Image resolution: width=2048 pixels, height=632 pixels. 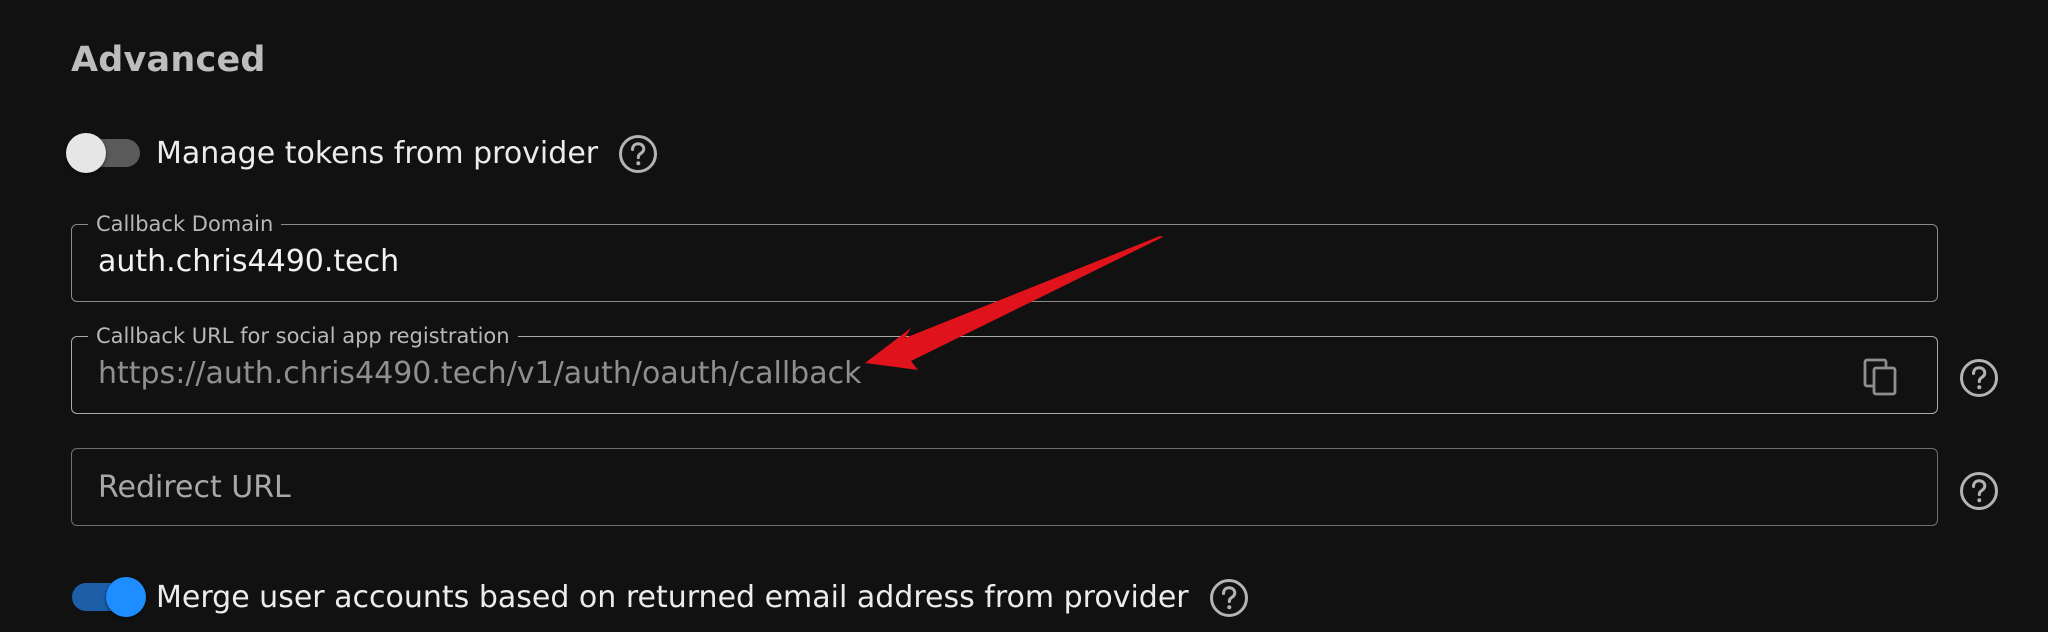 I want to click on manage-tokens-label: Manage tokens from provider, so click(x=377, y=153).